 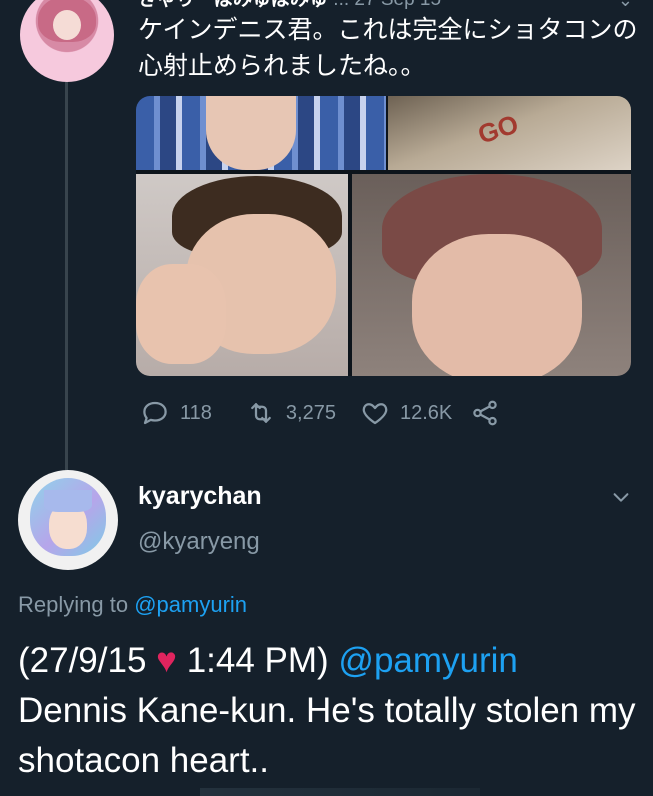 I want to click on heart-icon, so click(x=375, y=414).